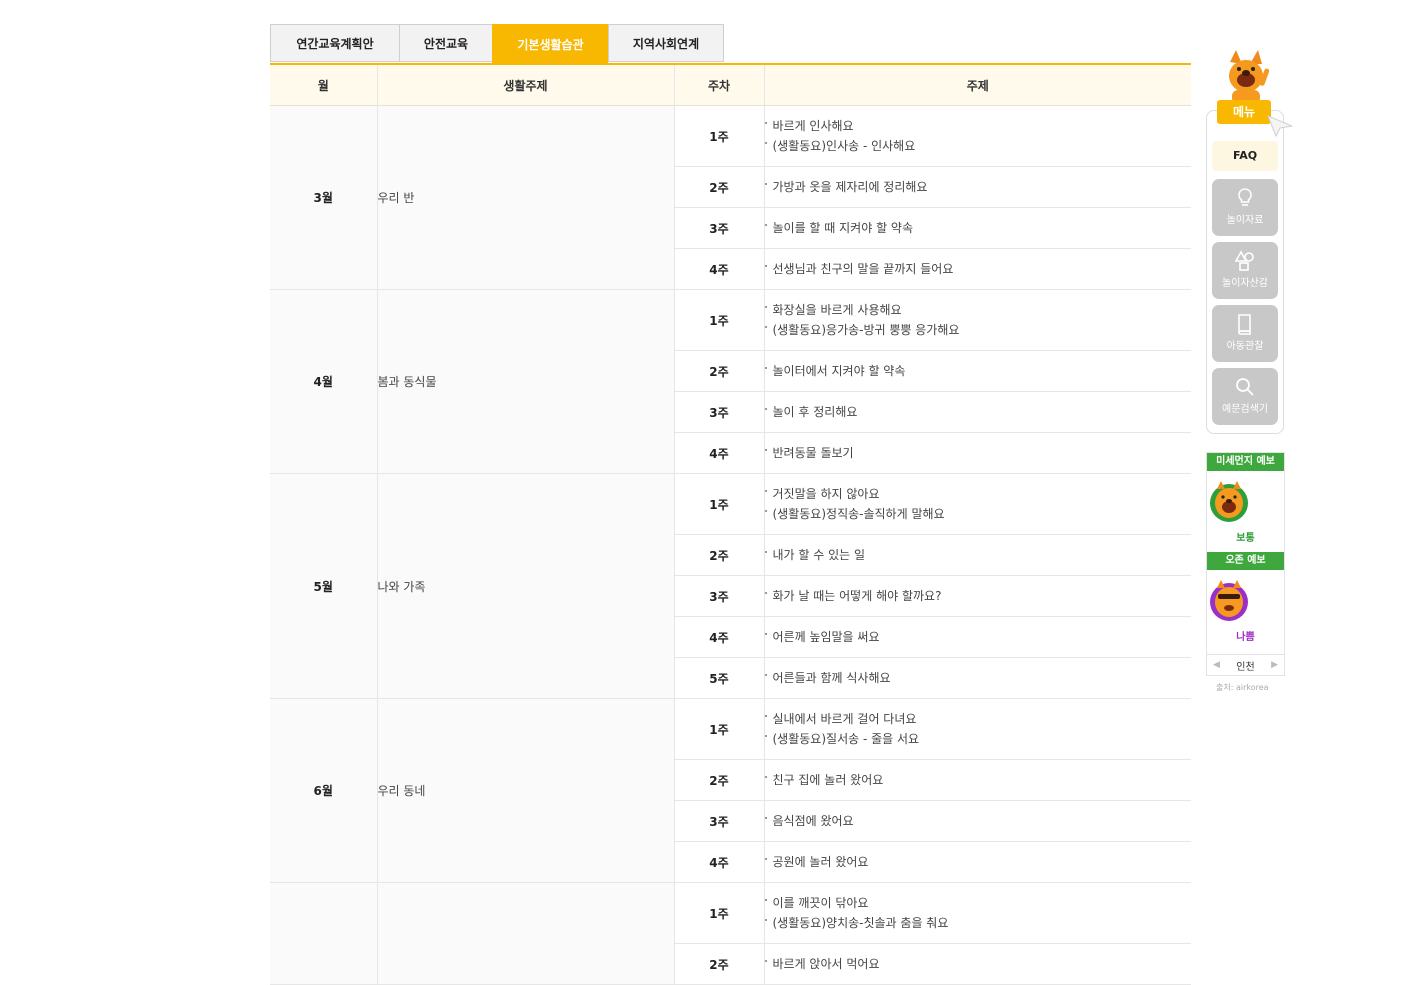  I want to click on topic-item: 내가 할 수 있는 일, so click(978, 555).